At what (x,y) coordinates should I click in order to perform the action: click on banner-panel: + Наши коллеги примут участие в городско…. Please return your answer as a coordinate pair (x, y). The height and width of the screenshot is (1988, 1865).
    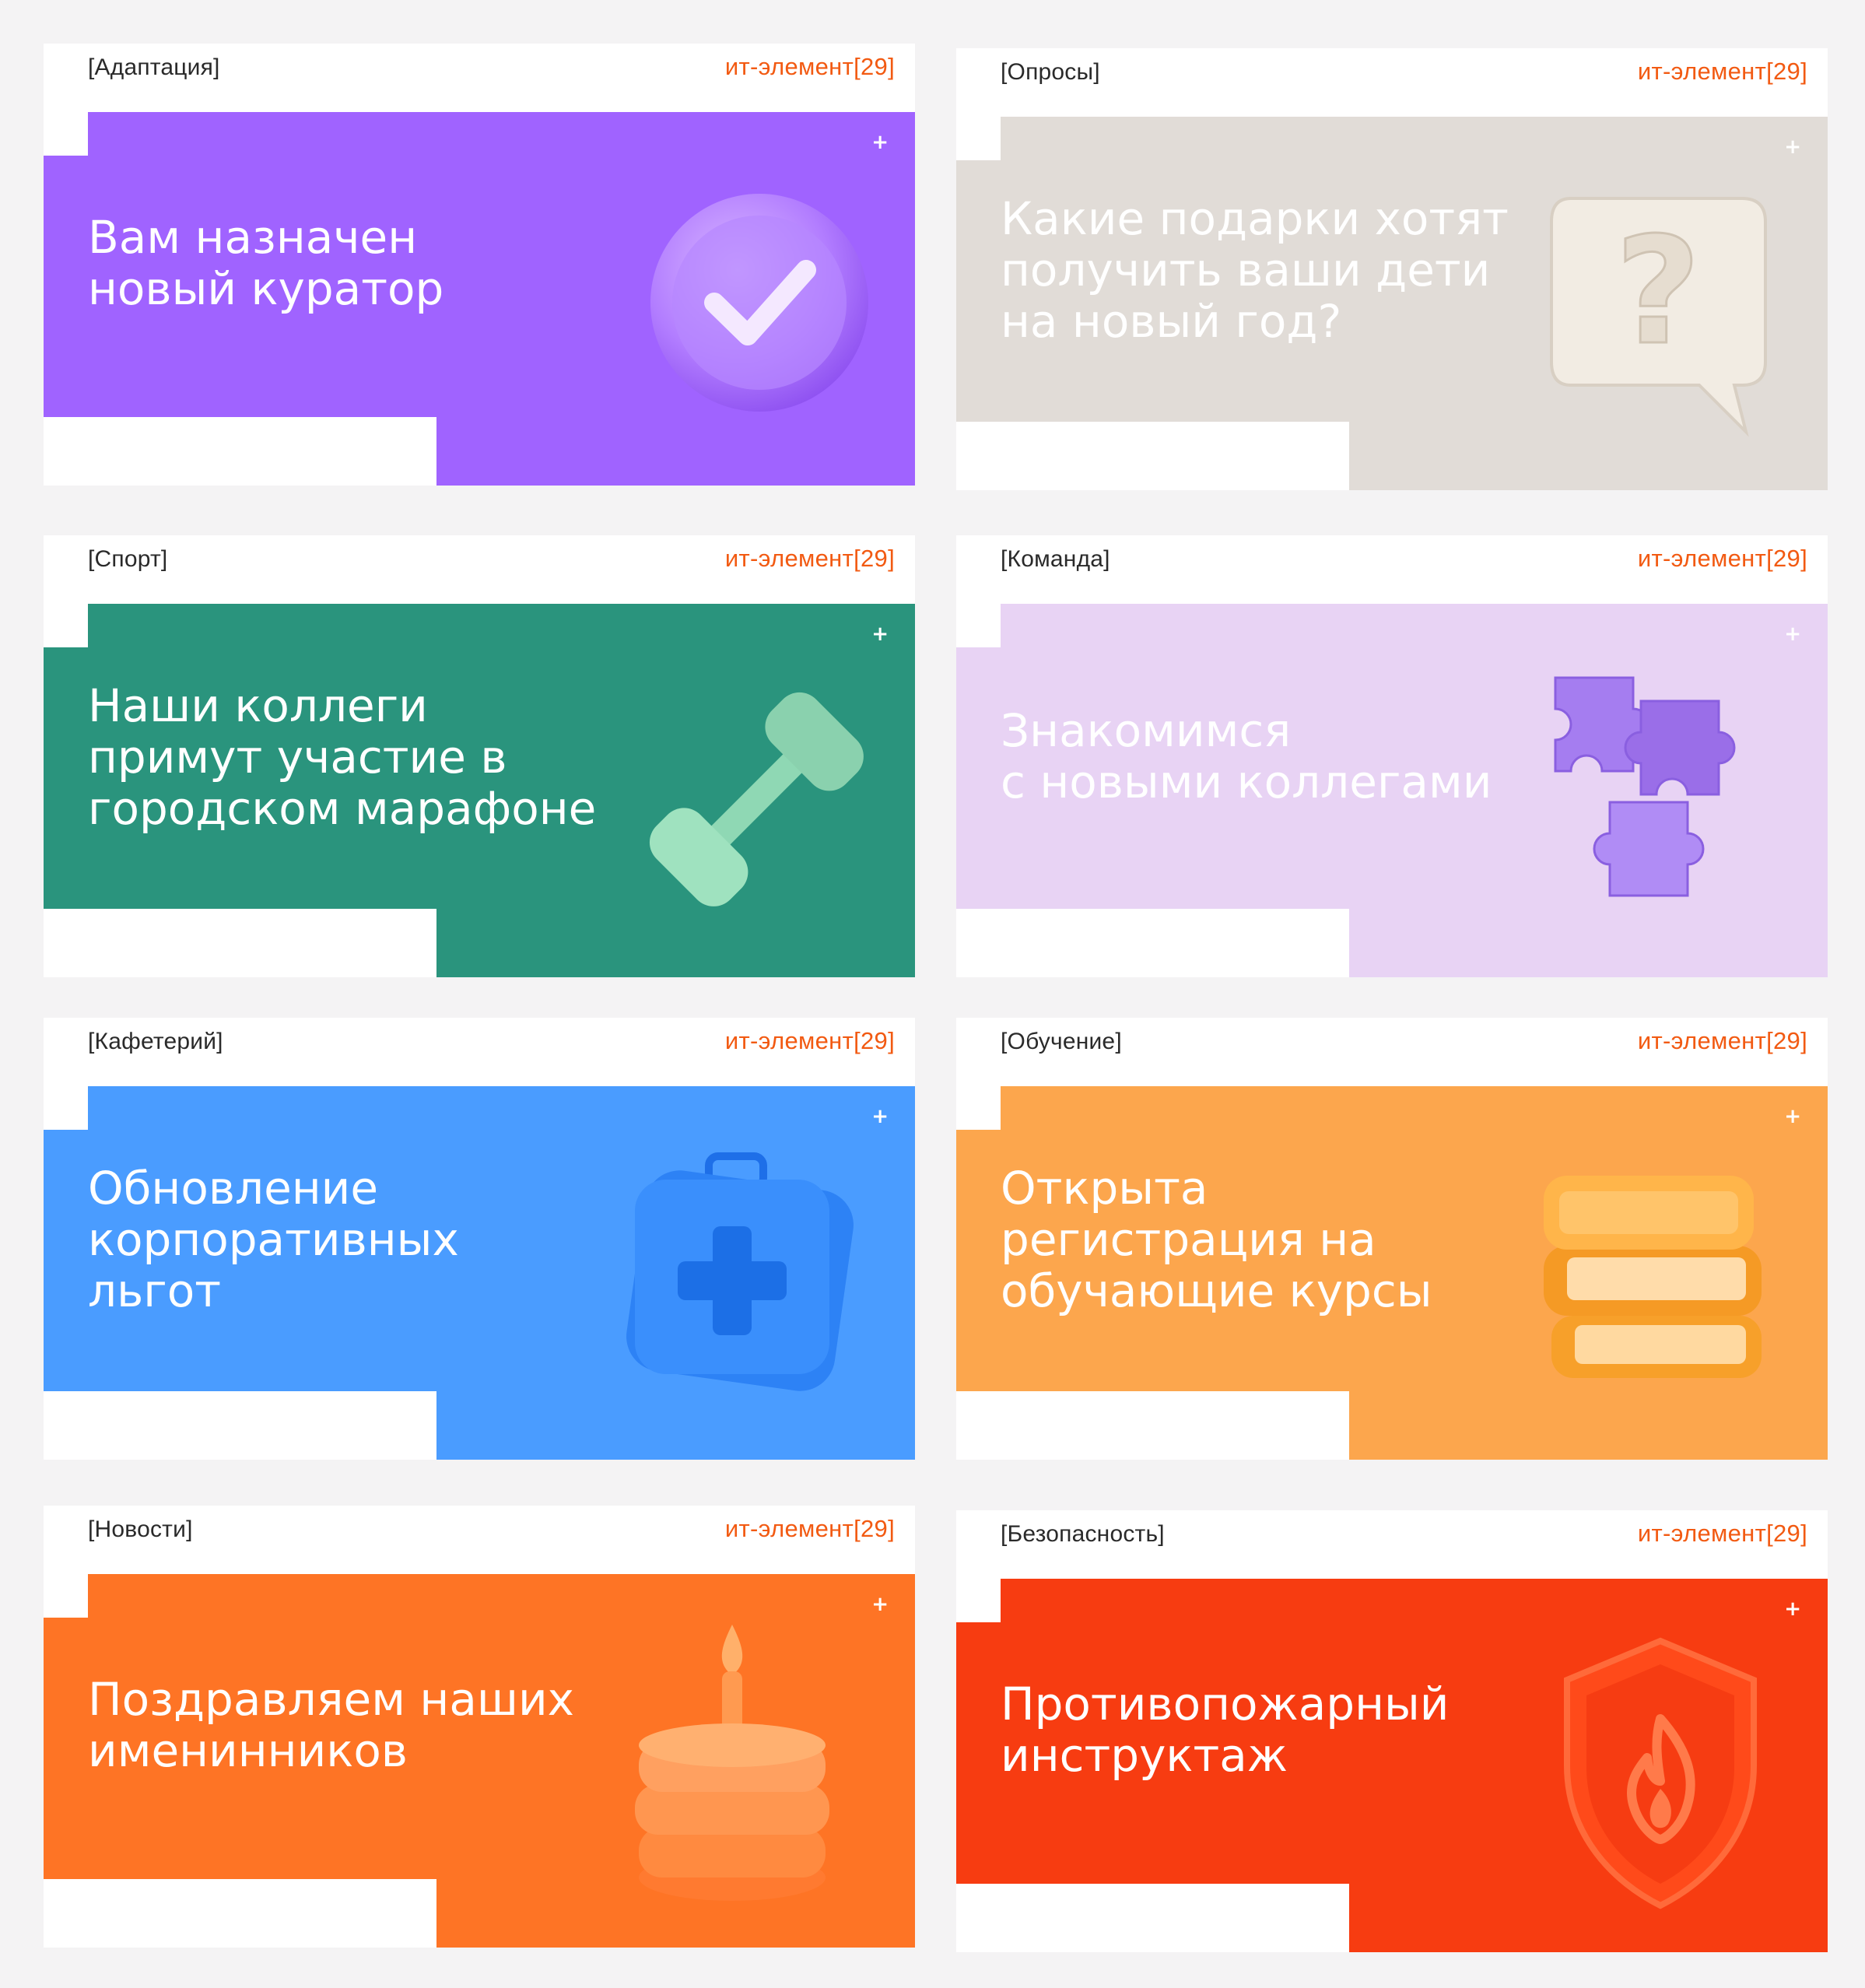
    Looking at the image, I should click on (479, 790).